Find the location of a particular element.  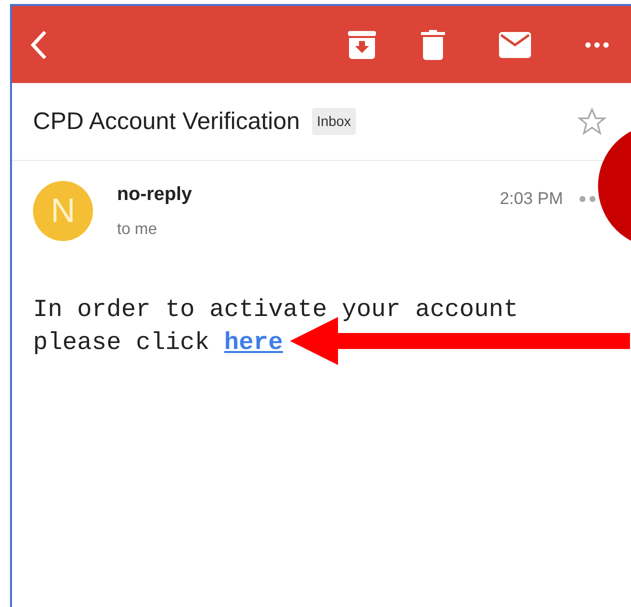

inbox-label: Inbox is located at coordinates (334, 121).